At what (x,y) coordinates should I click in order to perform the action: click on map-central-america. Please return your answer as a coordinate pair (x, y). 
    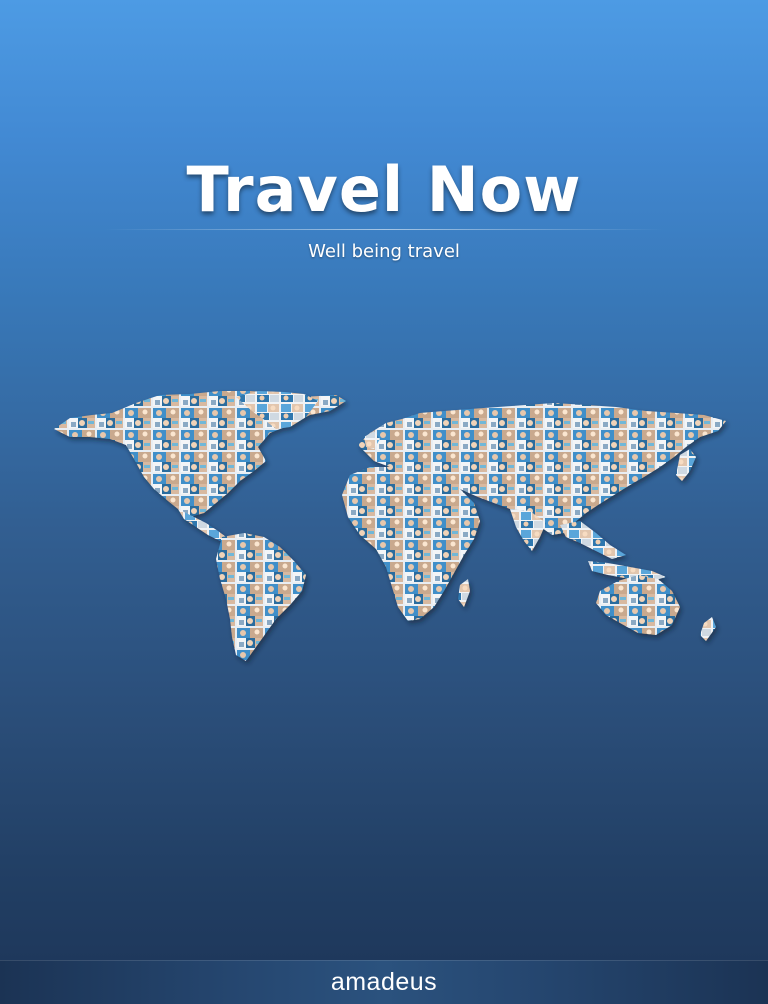
    Looking at the image, I should click on (202, 525).